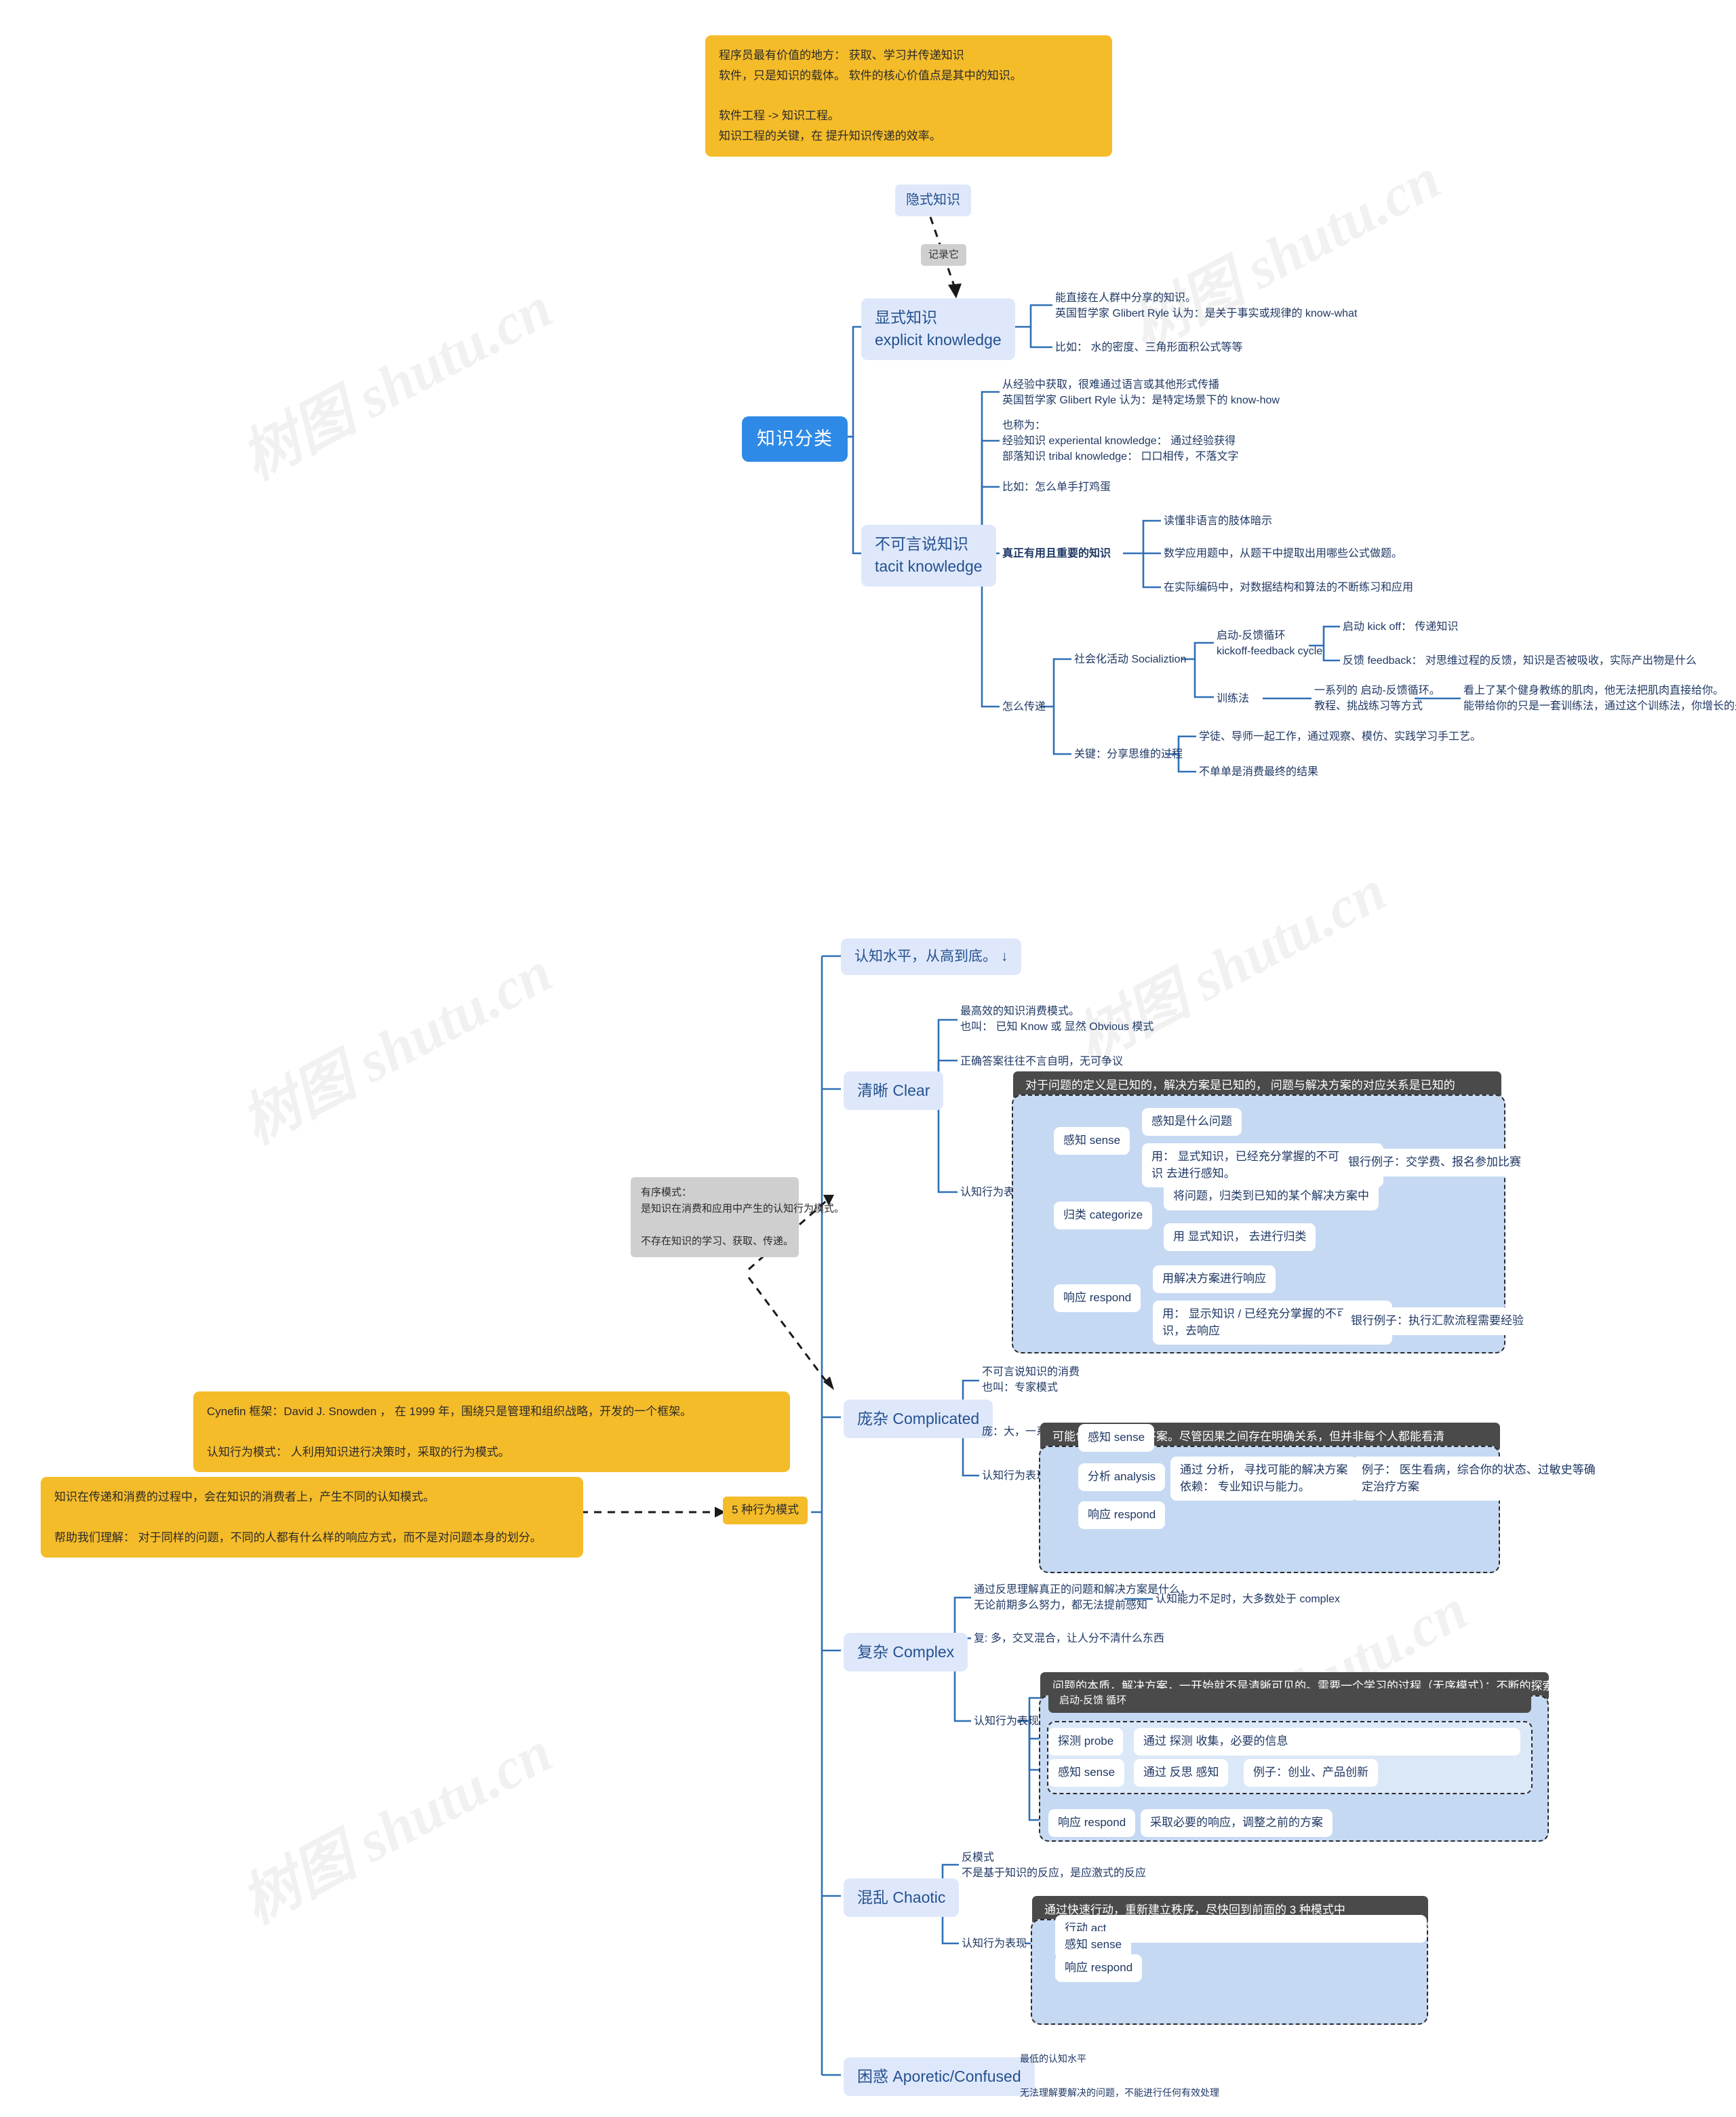  What do you see at coordinates (1478, 1479) in the screenshot?
I see `complicated-analysis-example: 例子： 医生看病，综合你的状态、过敏史等确 定治疗方案` at bounding box center [1478, 1479].